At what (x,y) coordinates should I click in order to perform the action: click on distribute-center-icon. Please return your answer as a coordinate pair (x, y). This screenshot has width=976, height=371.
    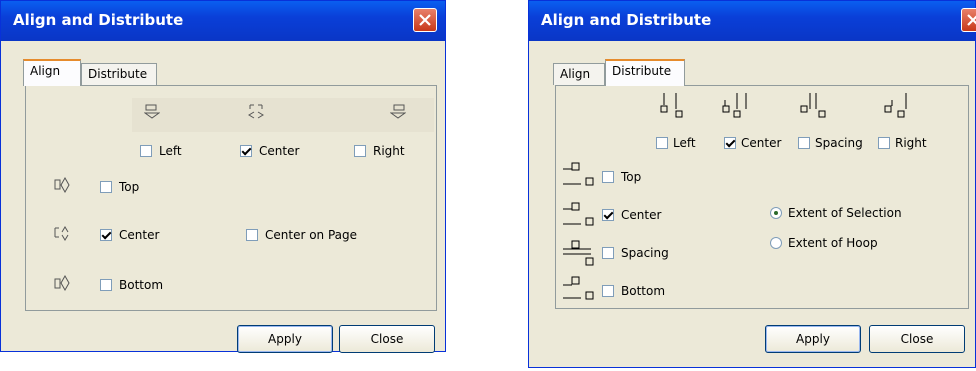
    Looking at the image, I should click on (734, 105).